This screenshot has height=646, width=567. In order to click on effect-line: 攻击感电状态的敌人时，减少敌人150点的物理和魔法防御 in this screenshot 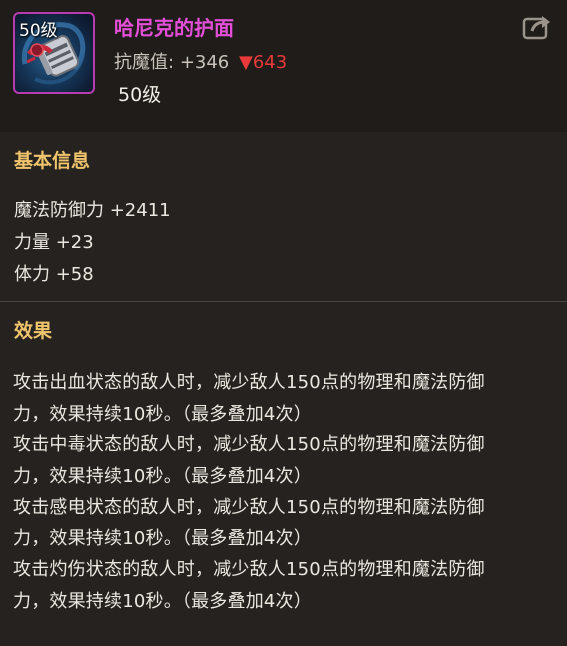, I will do `click(249, 507)`.